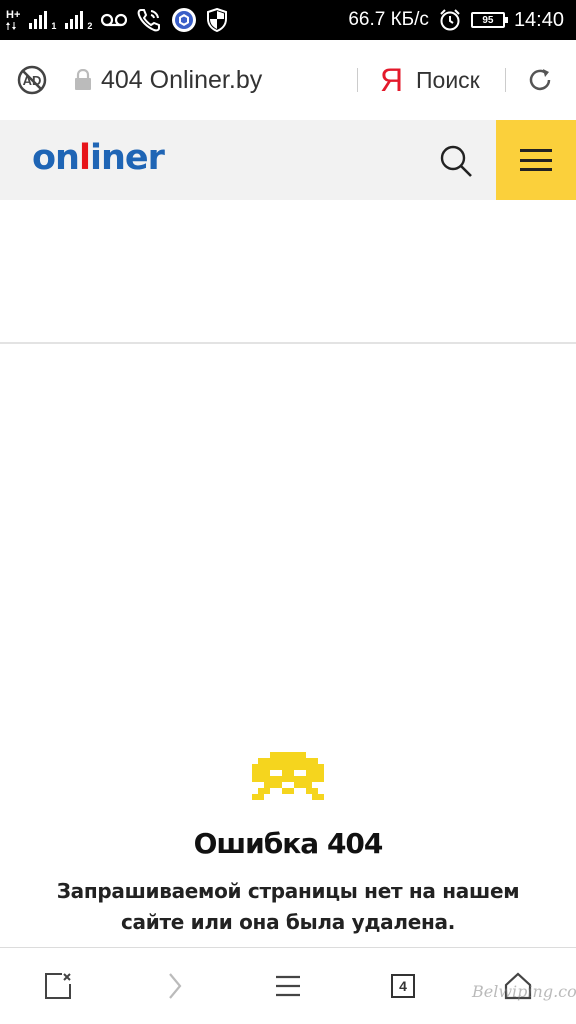  I want to click on browser-address-bar: AD 404 Onliner.by Я Поиск, so click(288, 80).